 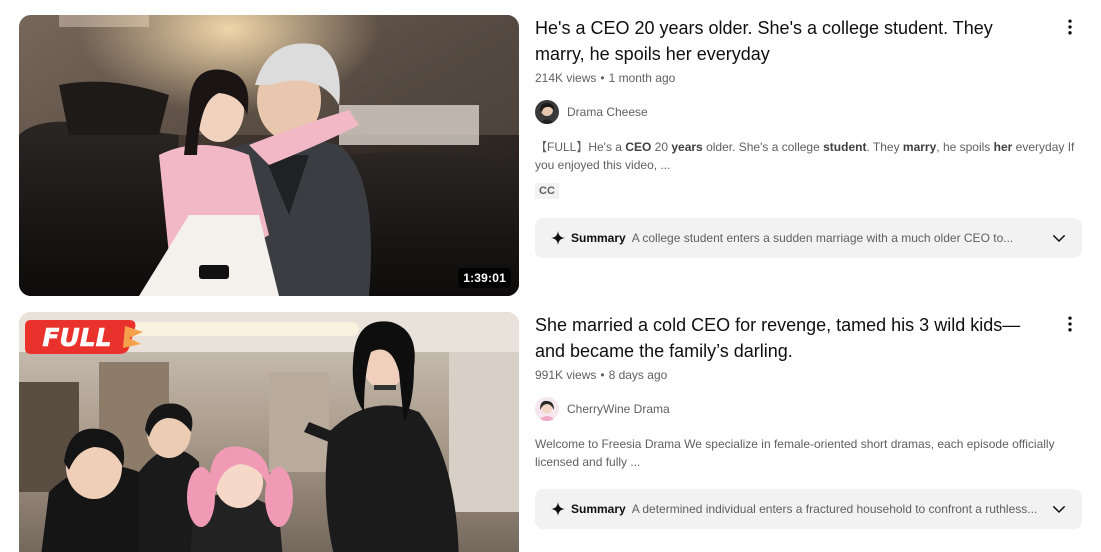 I want to click on video-meta: 214K views • 1 month ago, so click(x=812, y=78).